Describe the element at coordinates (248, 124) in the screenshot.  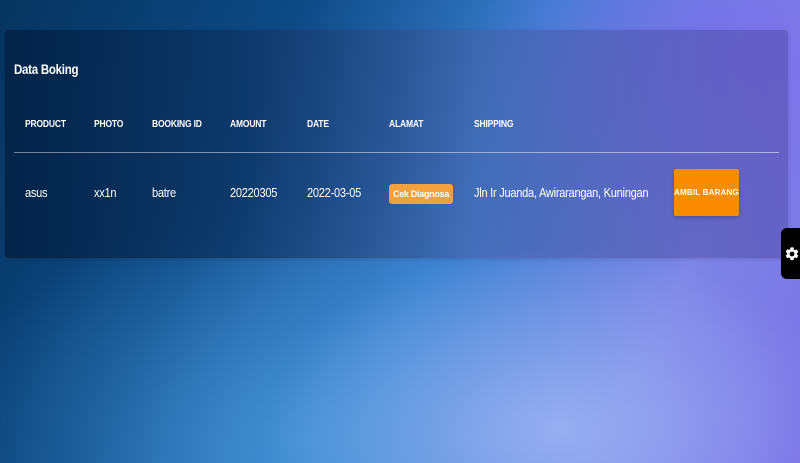
I see `header-amount: AMOUNT` at that location.